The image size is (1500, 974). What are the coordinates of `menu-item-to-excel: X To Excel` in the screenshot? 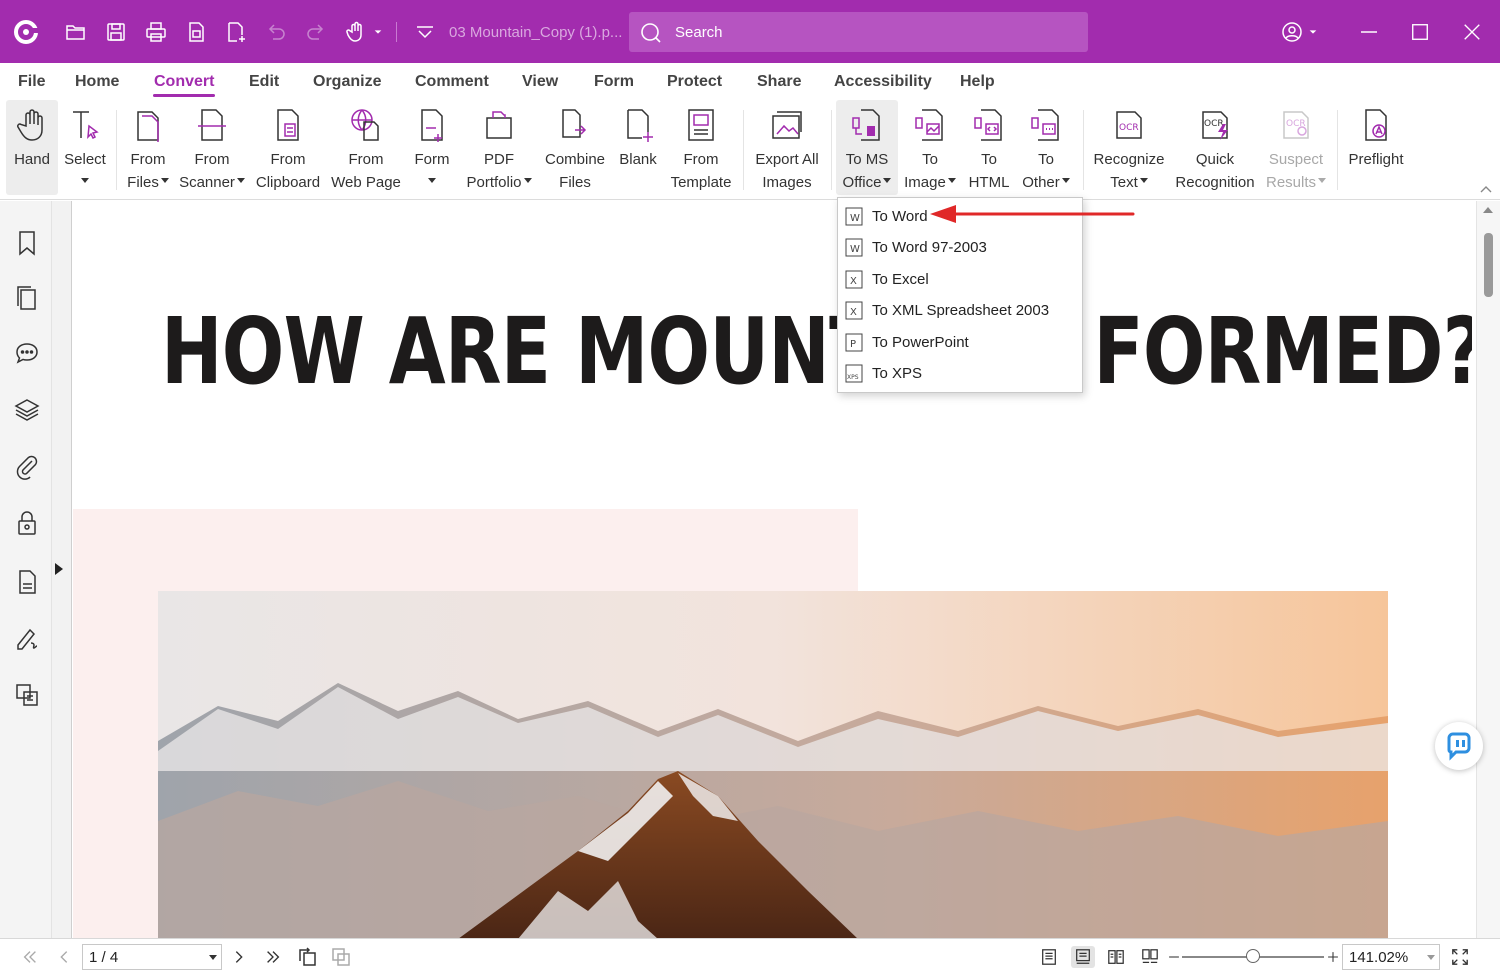 It's located at (960, 279).